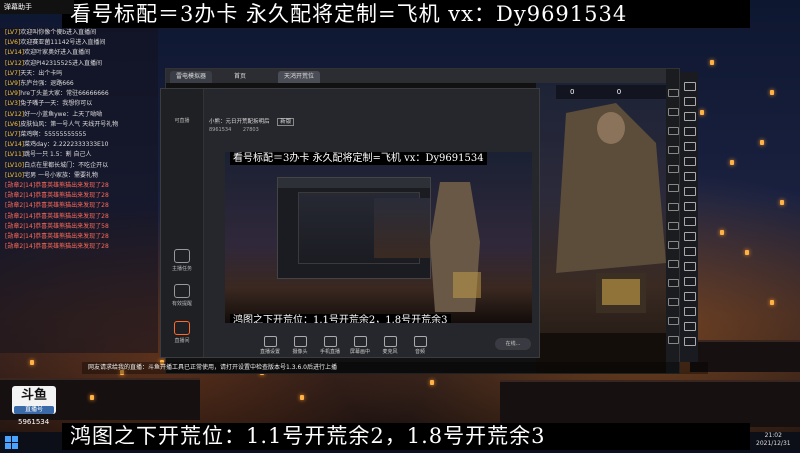 The height and width of the screenshot is (453, 800). I want to click on chat-line: [LV10]宅男 一号小家族：需要礼物, so click(79, 176).